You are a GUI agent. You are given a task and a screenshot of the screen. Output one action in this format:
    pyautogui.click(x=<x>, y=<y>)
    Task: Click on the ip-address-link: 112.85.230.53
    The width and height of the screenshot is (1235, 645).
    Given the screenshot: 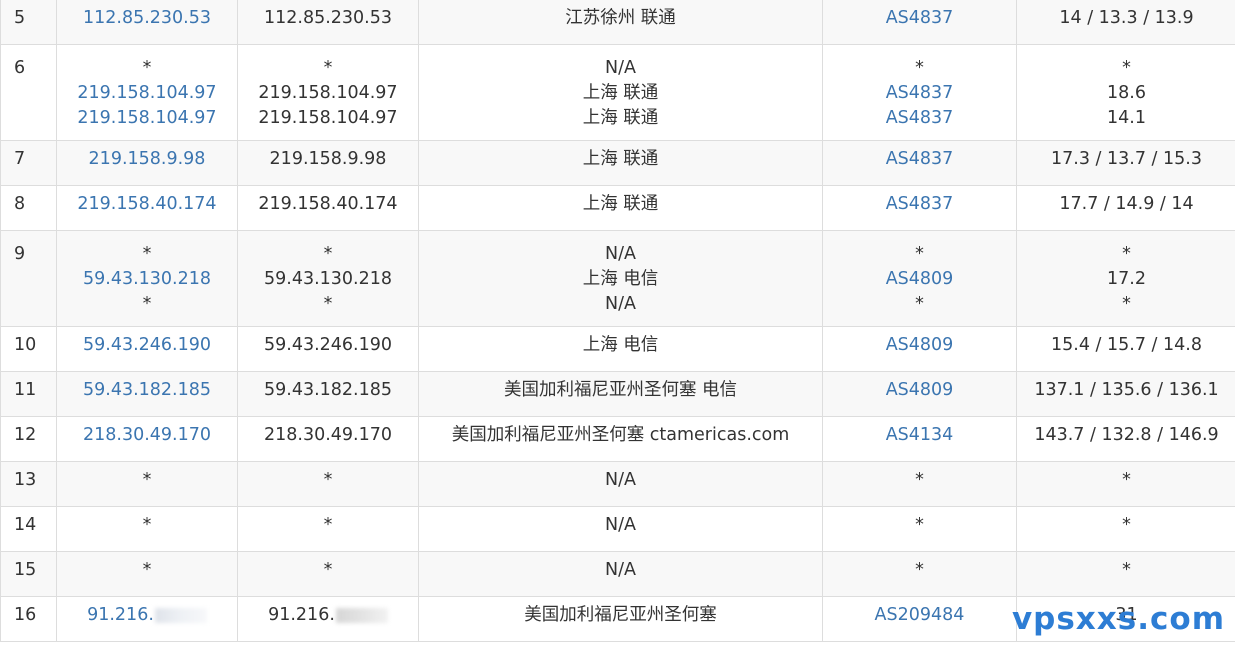 What is the action you would take?
    pyautogui.click(x=147, y=18)
    